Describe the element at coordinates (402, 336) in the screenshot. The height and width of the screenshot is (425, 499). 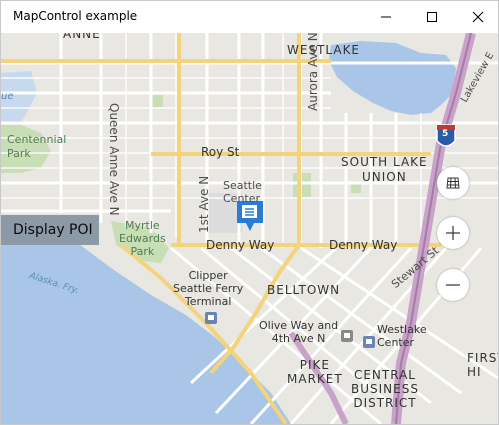
I see `label-westlake-center: Westlake Center` at that location.